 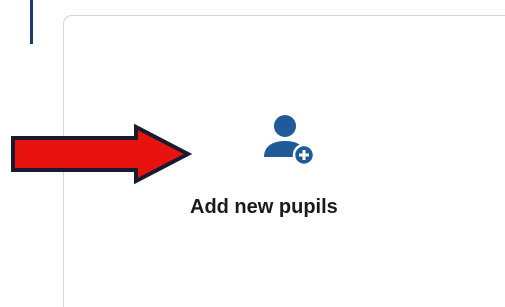 I want to click on arrow-right-icon, so click(x=101, y=154).